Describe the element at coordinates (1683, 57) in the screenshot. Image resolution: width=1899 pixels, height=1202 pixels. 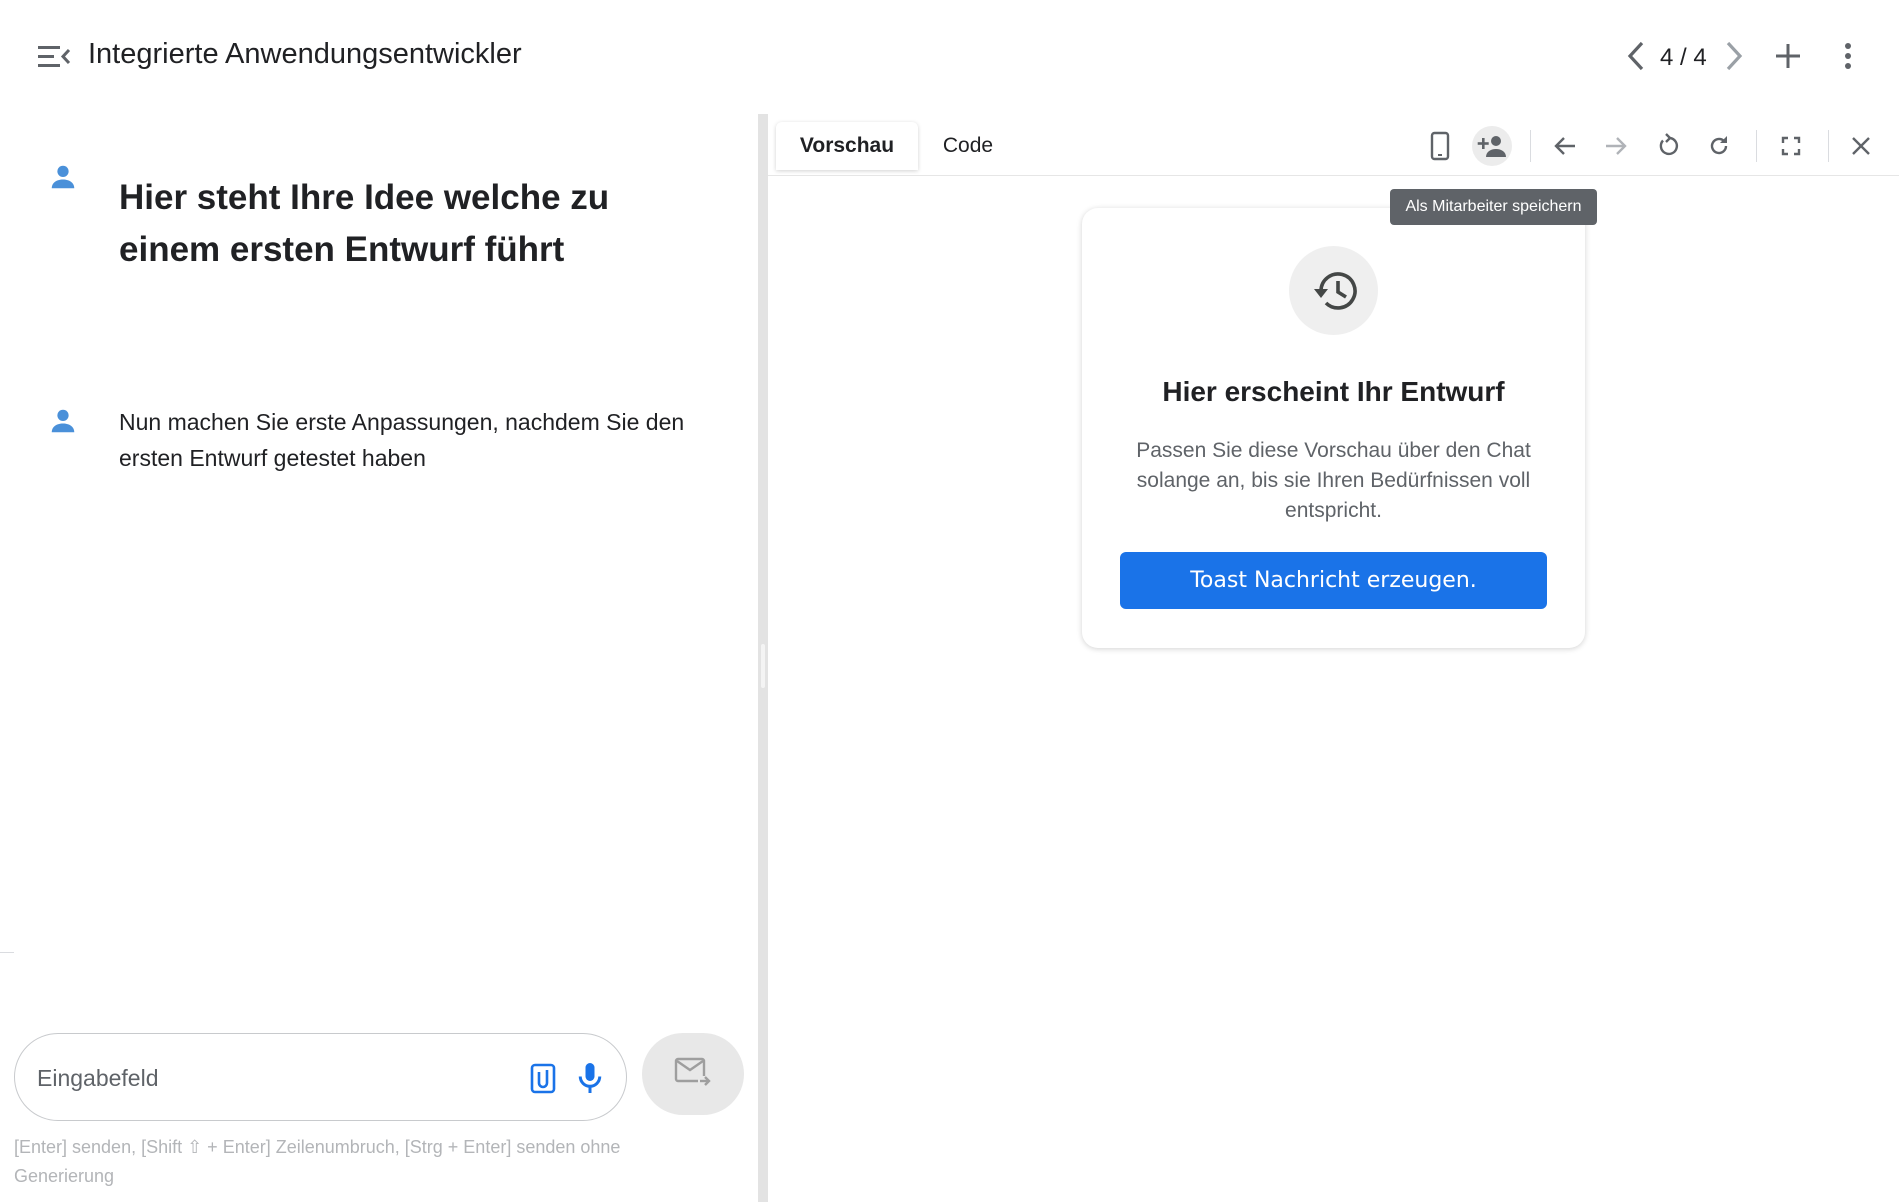
I see `page-counter: 4 / 4` at that location.